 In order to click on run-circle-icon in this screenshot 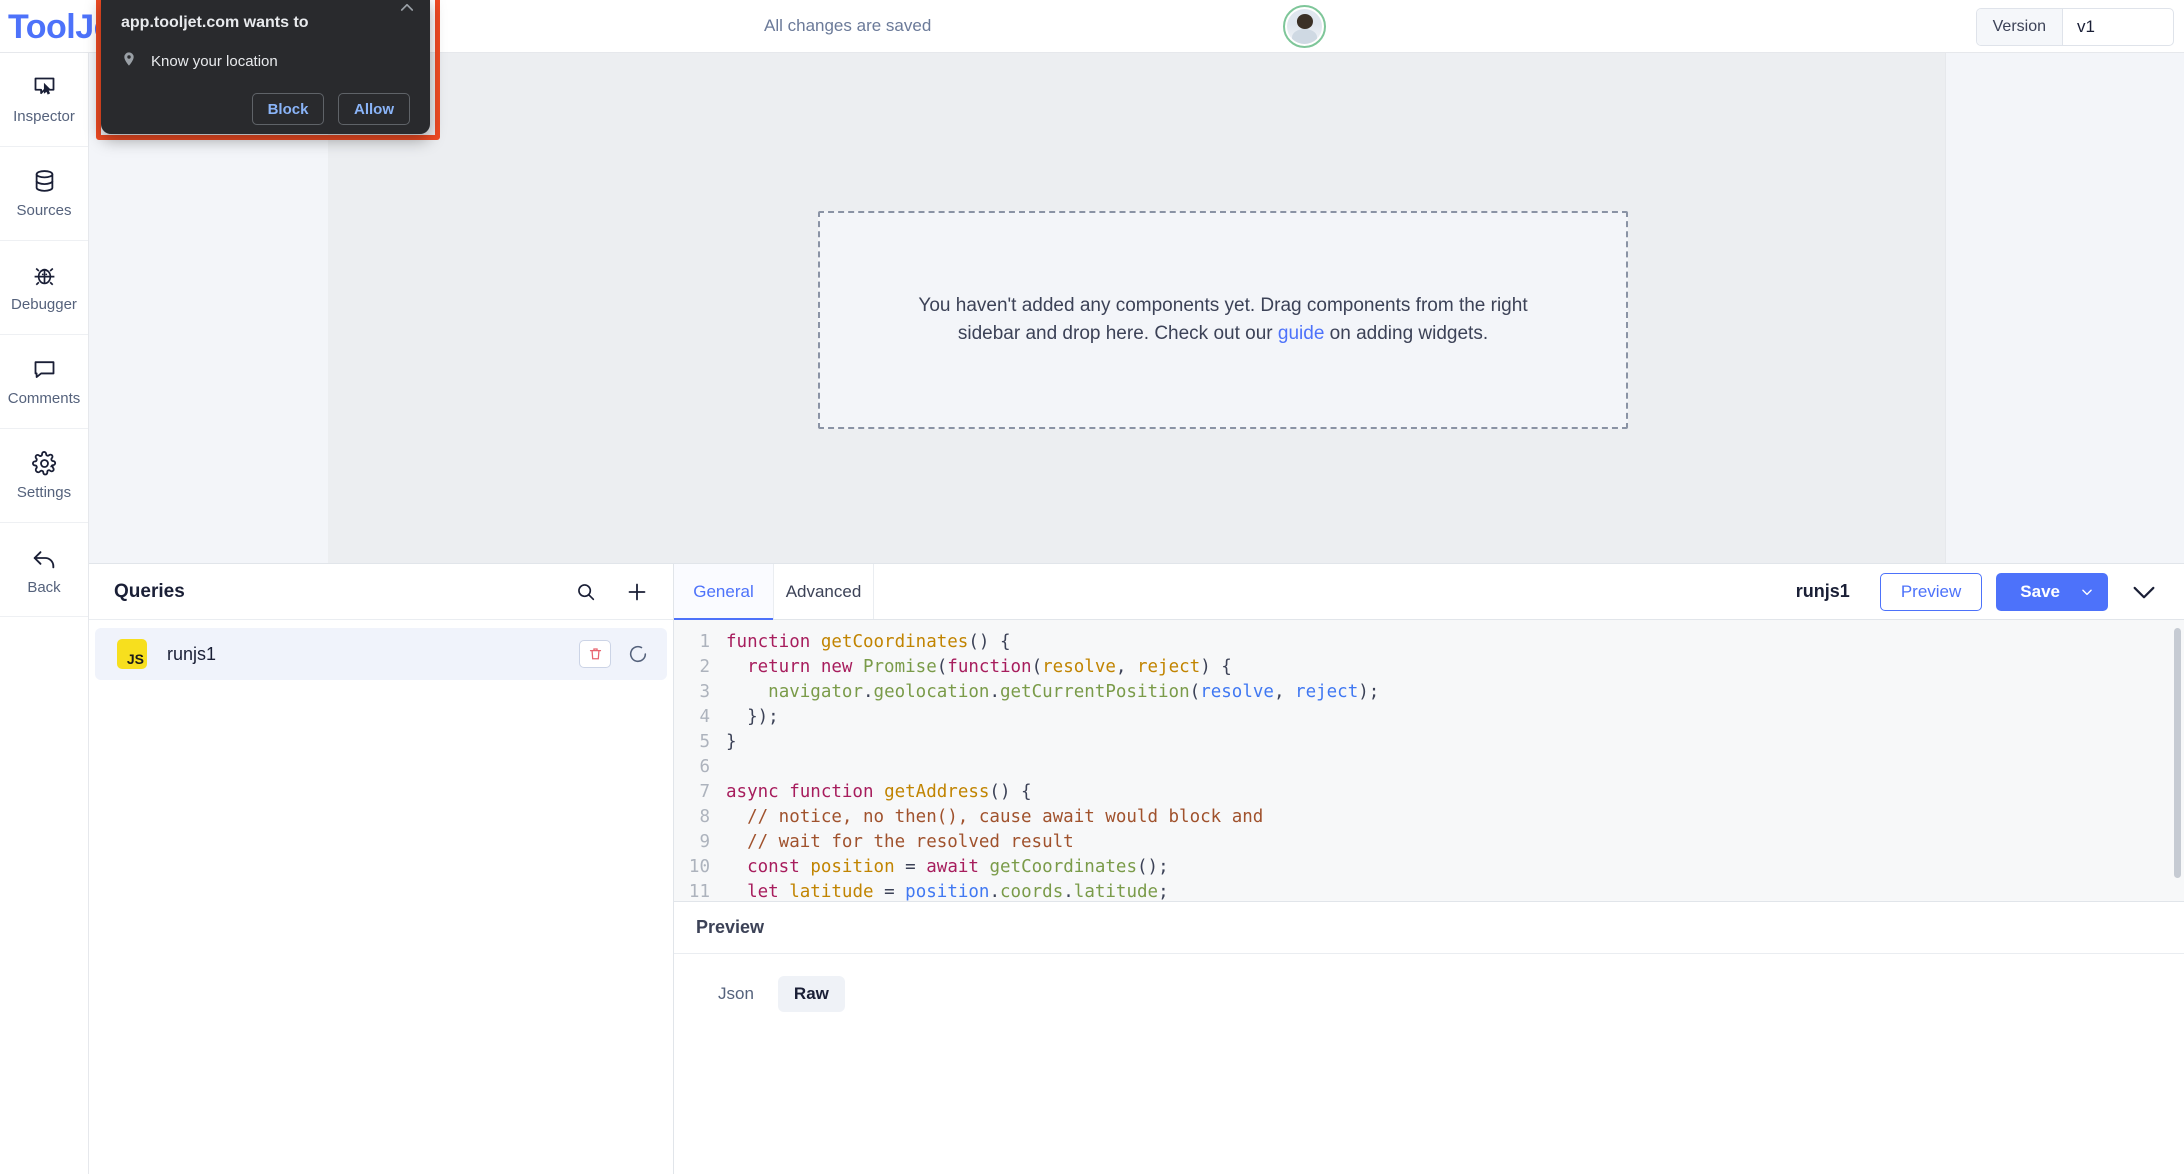, I will do `click(638, 654)`.